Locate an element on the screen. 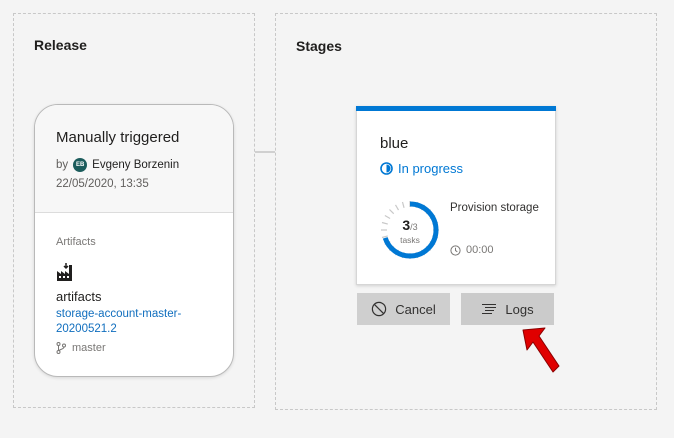  avatar: EB is located at coordinates (80, 165).